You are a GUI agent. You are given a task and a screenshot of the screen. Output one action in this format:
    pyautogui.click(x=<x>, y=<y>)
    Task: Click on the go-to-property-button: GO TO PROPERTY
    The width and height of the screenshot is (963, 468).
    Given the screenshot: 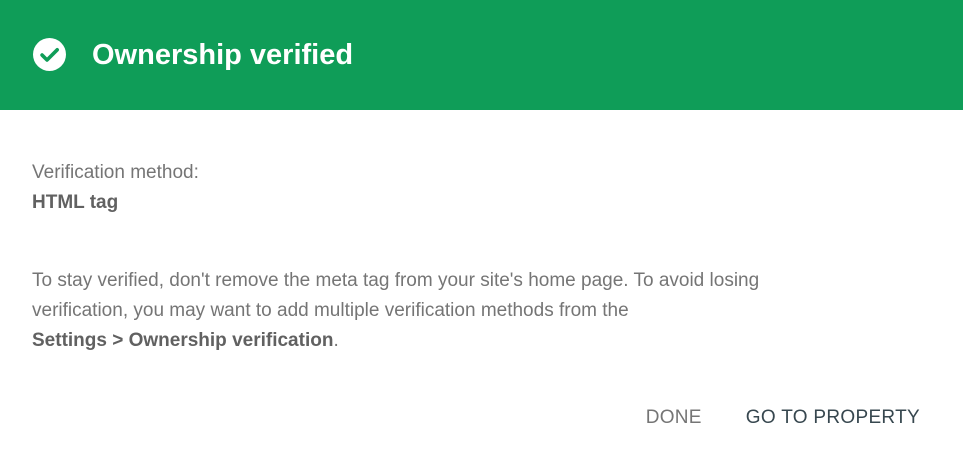 What is the action you would take?
    pyautogui.click(x=833, y=418)
    